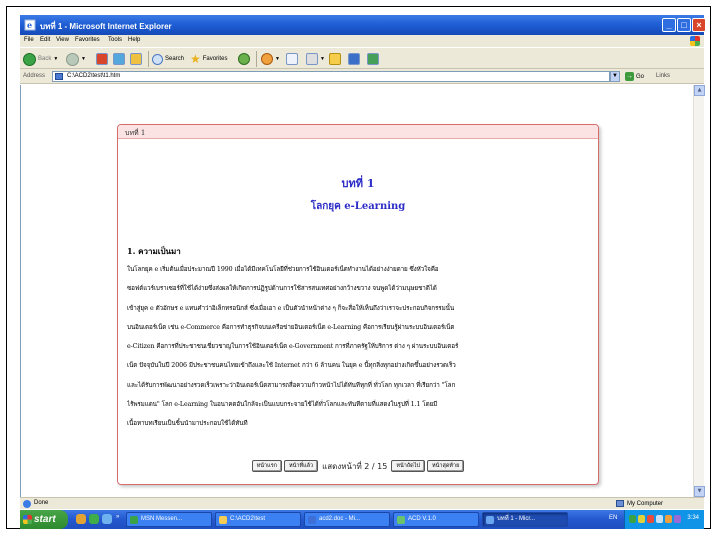 This screenshot has width=719, height=536. Describe the element at coordinates (615, 76) in the screenshot. I see `address-dropdown-icon: ▼` at that location.